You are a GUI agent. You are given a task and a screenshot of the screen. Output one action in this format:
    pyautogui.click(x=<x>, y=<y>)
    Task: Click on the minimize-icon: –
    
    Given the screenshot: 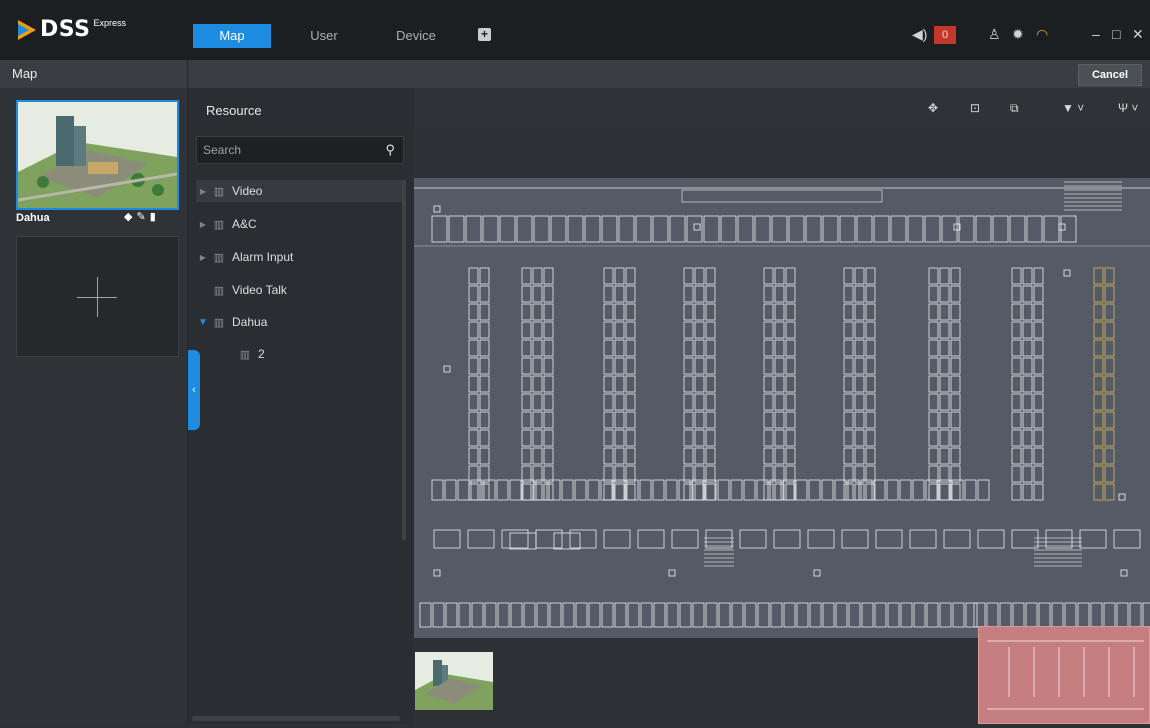 What is the action you would take?
    pyautogui.click(x=1096, y=34)
    